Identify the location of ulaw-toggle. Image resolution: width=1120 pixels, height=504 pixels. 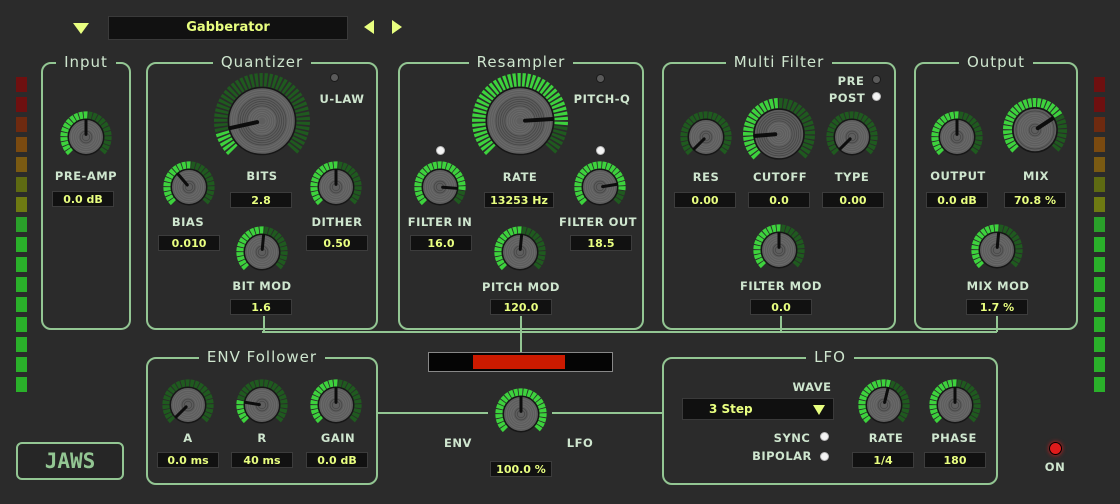
(334, 77).